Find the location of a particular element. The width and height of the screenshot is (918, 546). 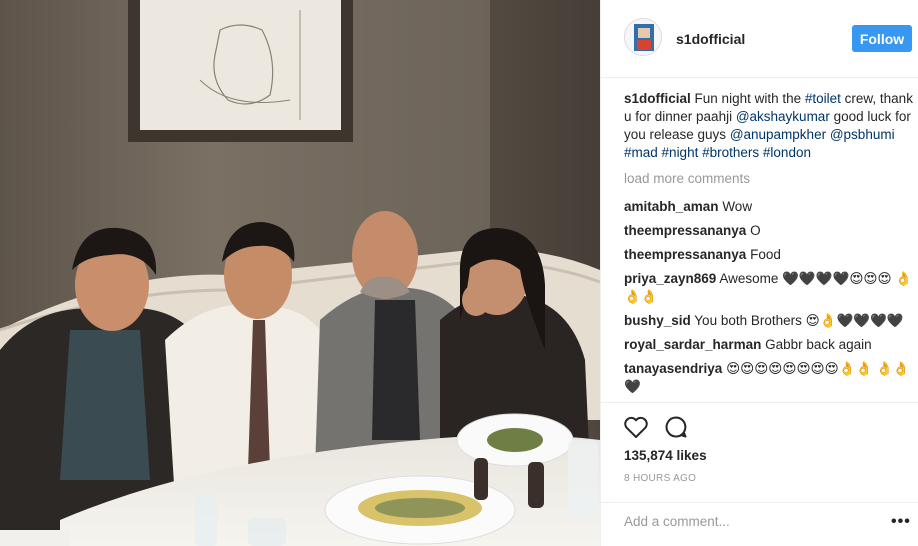

comment-username: royal_sardar_harman is located at coordinates (692, 344).